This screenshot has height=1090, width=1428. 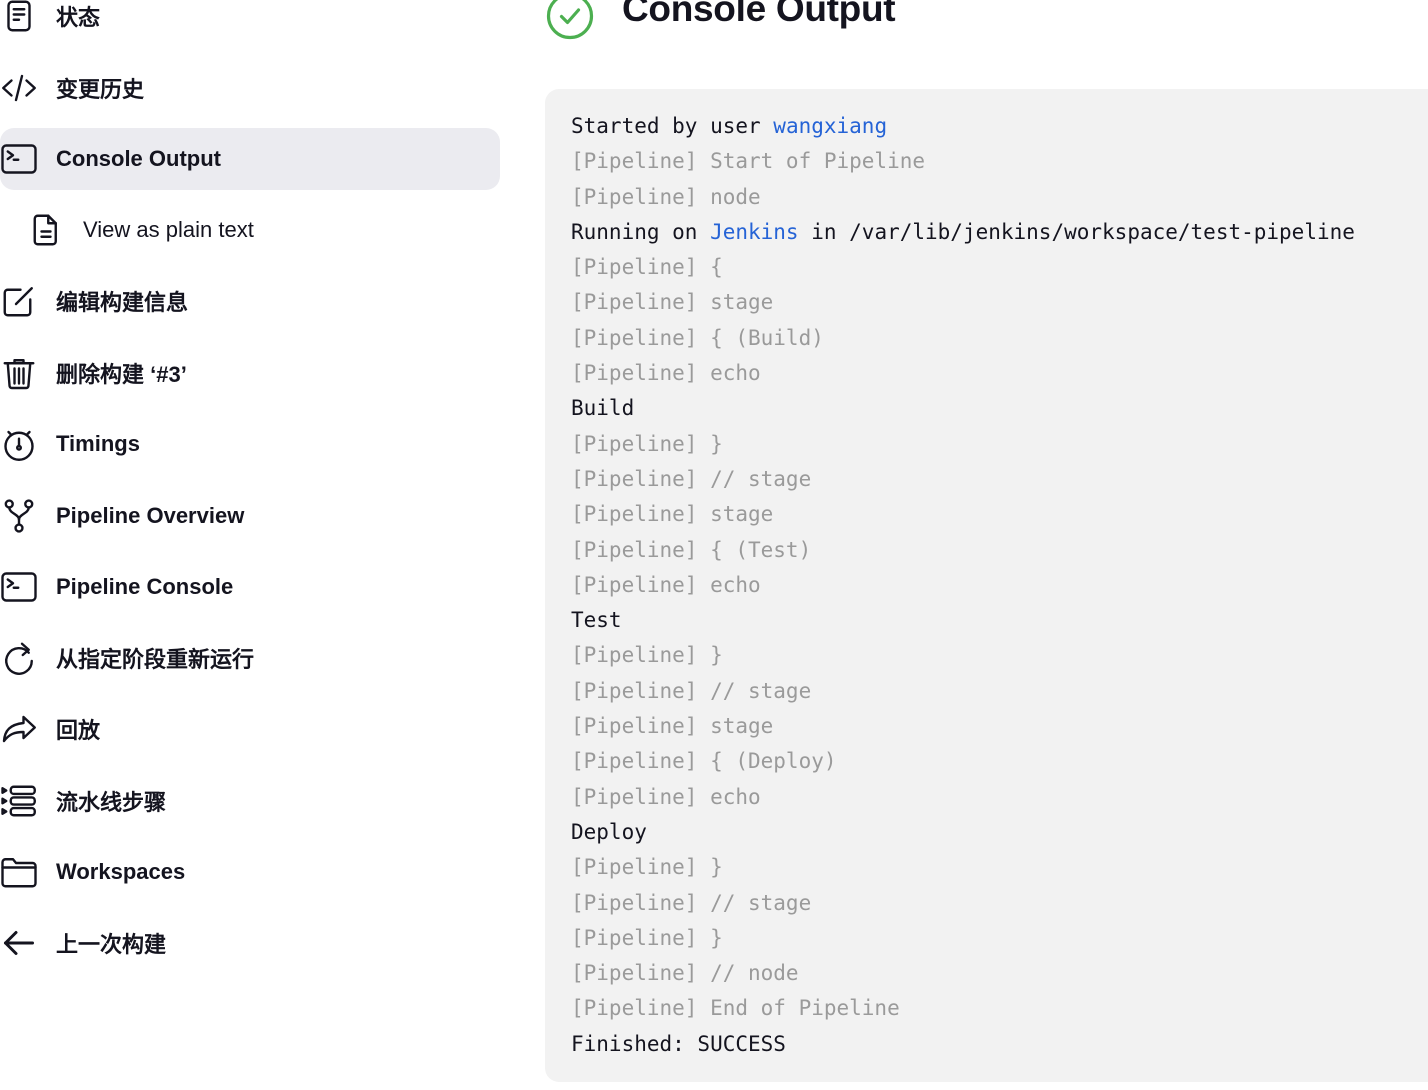 I want to click on console-link: wangxiang, so click(x=830, y=126).